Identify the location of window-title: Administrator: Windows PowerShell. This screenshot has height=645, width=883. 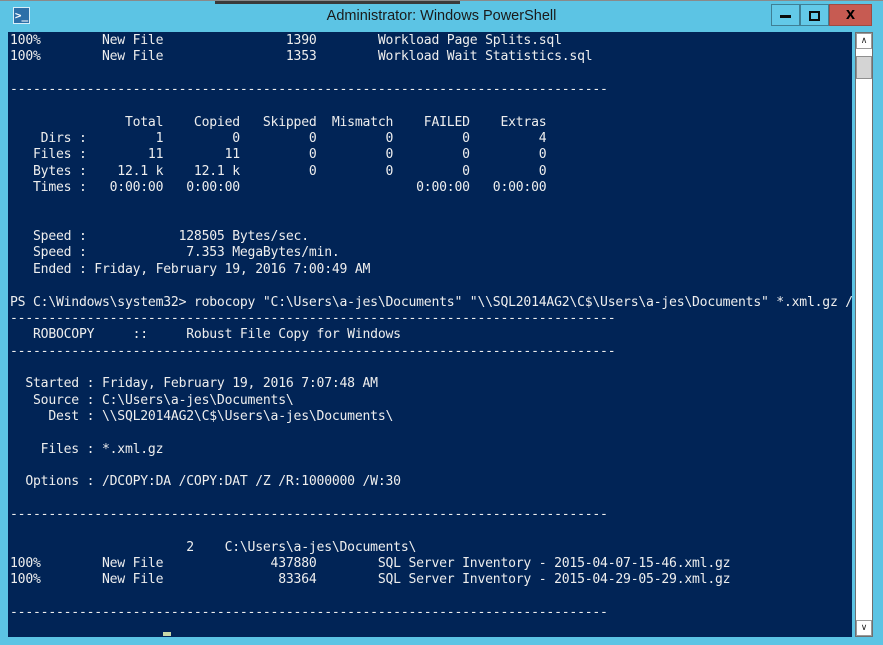
(441, 16).